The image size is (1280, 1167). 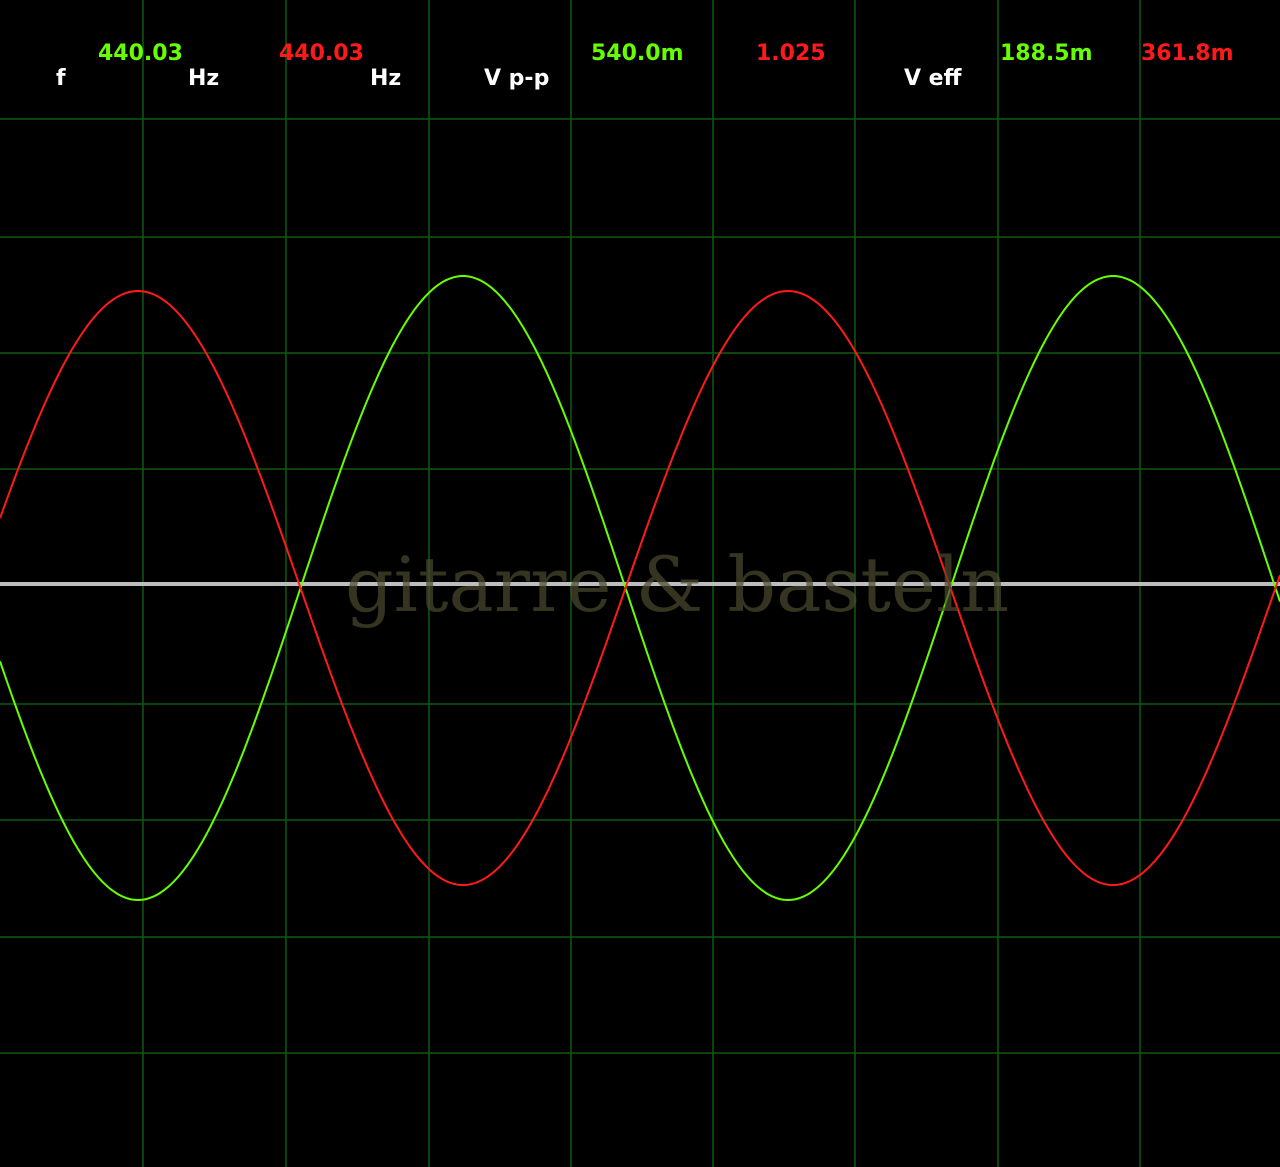 I want to click on veff-label: V eff, so click(x=933, y=78).